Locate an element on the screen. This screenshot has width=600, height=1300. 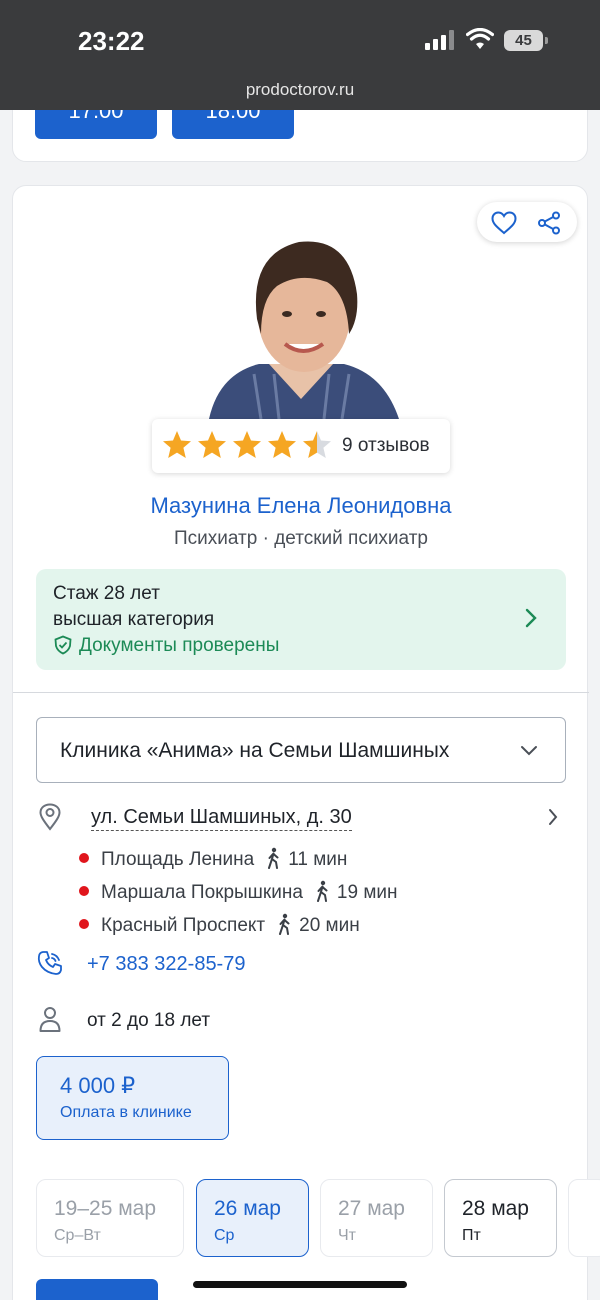
date-tab: 27 мар Чт is located at coordinates (376, 1218).